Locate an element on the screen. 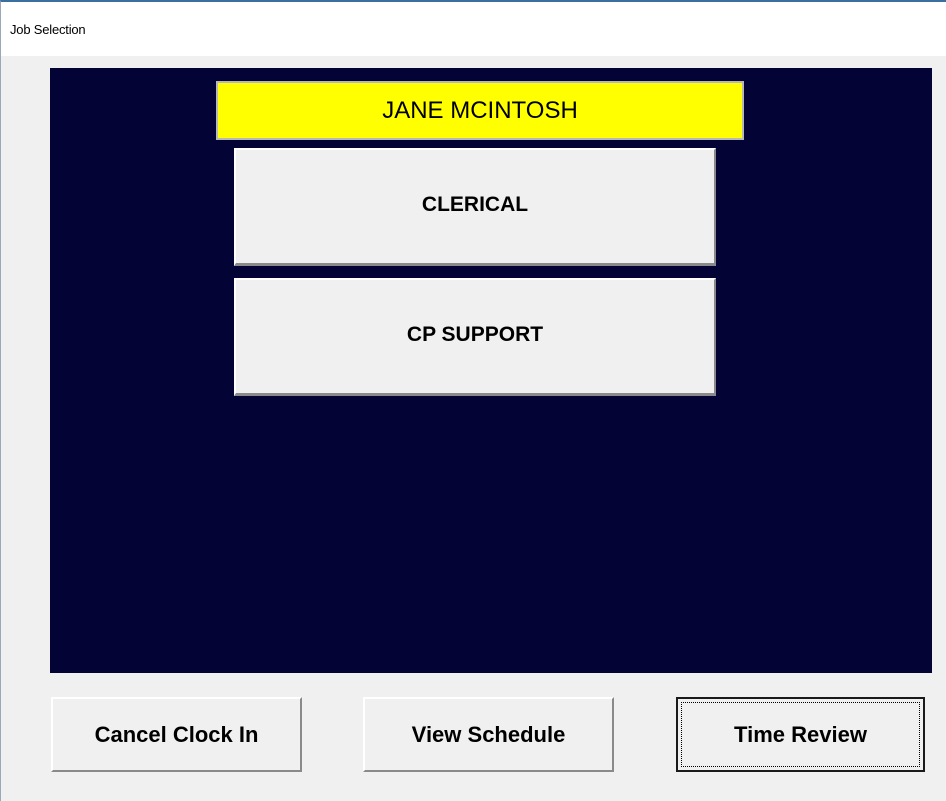  title-bar: Job Selection is located at coordinates (473, 29).